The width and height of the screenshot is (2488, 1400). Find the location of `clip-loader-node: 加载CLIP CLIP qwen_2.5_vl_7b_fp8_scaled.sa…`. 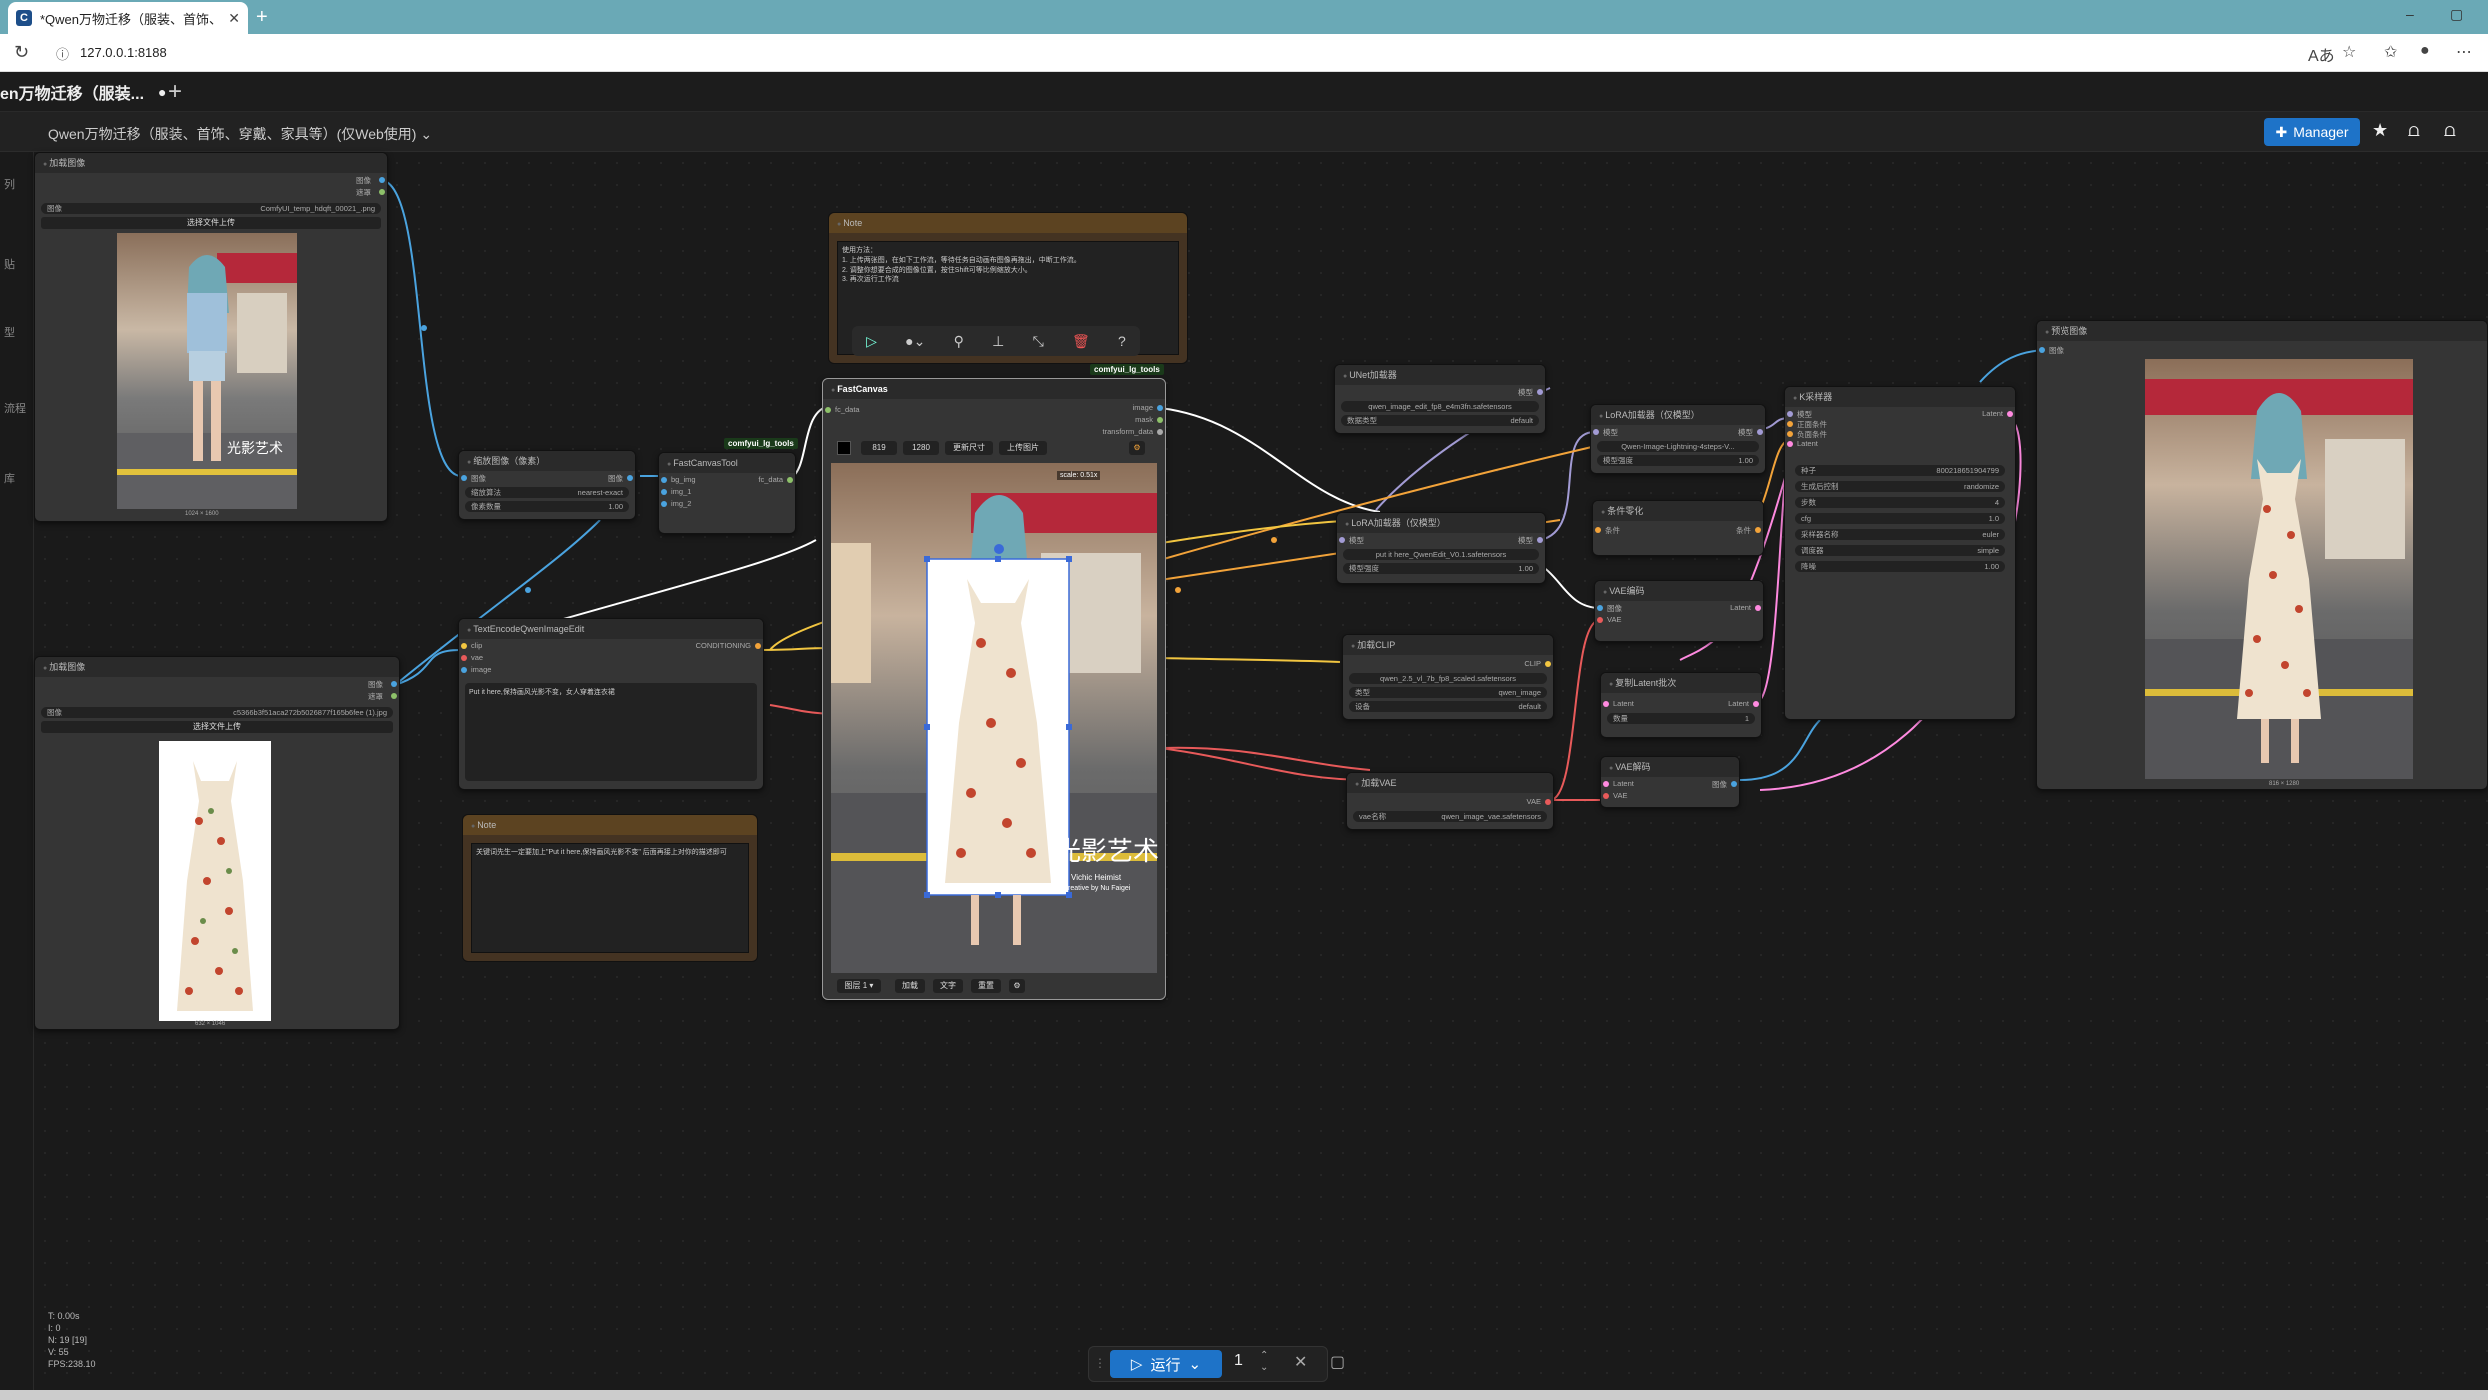

clip-loader-node: 加载CLIP CLIP qwen_2.5_vl_7b_fp8_scaled.sa… is located at coordinates (1448, 677).